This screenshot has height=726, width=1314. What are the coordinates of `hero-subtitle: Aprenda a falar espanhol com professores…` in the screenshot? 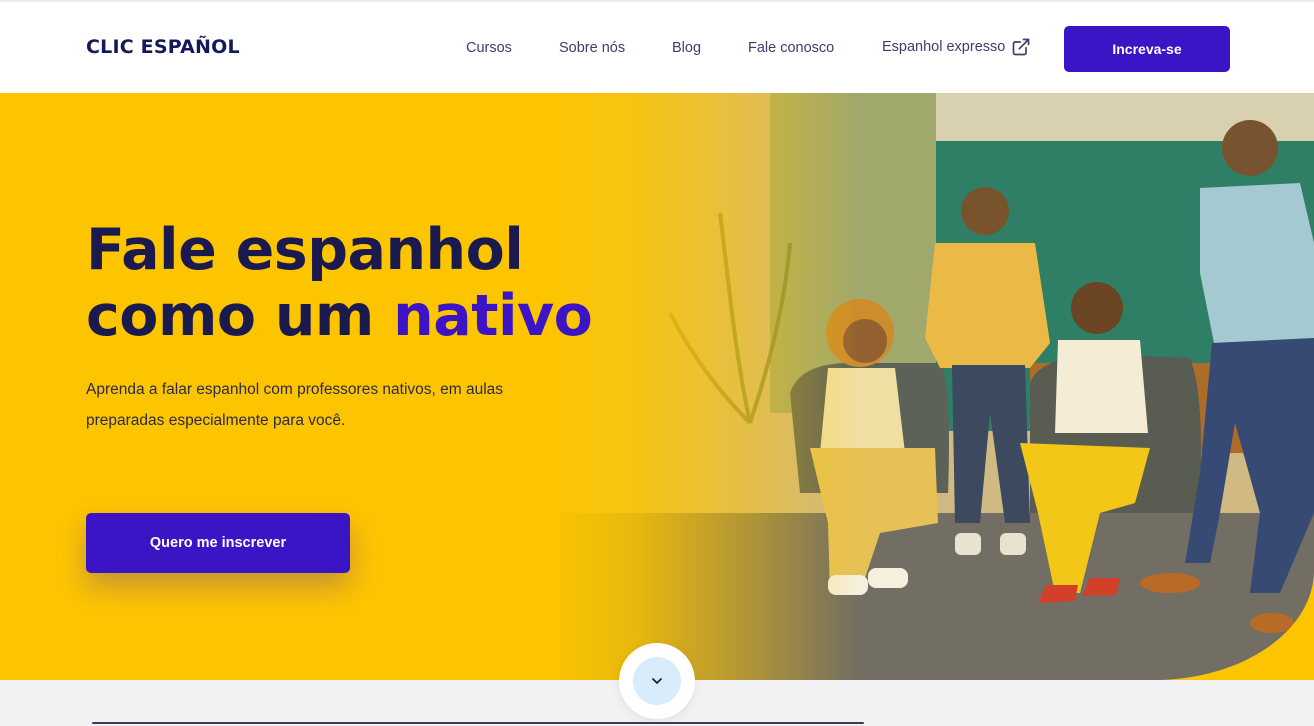 It's located at (295, 405).